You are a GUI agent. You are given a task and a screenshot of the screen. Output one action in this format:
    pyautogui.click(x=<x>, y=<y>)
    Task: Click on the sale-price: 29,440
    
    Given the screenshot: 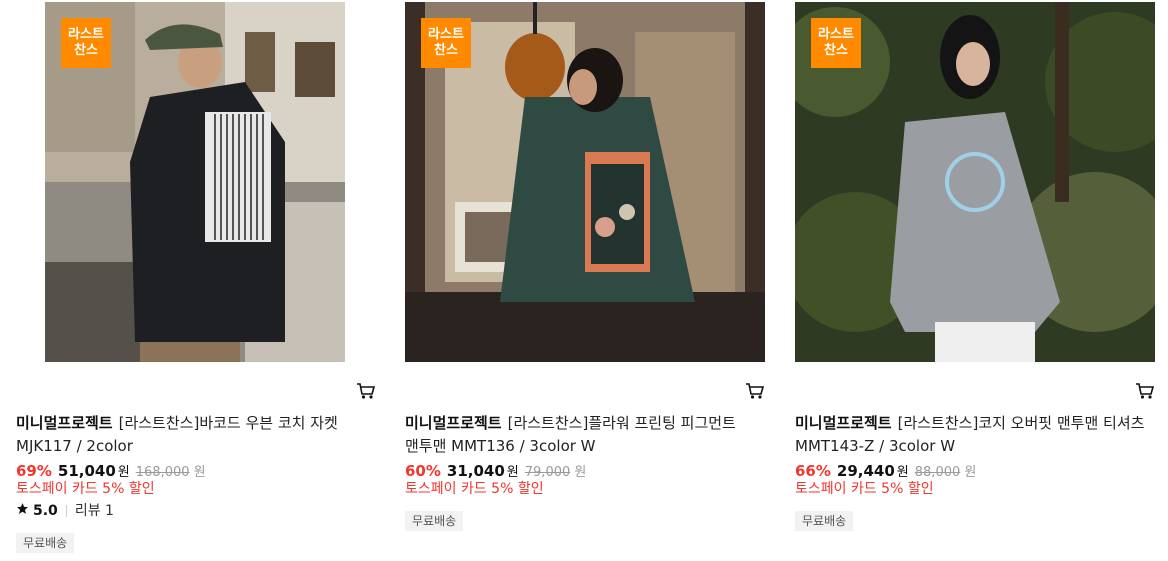 What is the action you would take?
    pyautogui.click(x=865, y=471)
    